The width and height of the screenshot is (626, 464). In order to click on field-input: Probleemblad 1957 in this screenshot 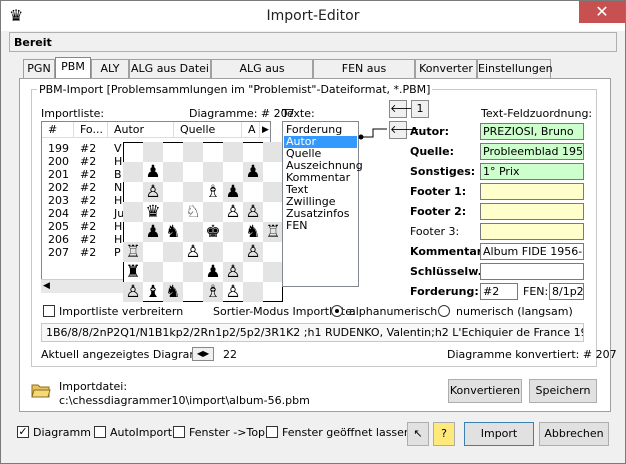, I will do `click(532, 151)`.